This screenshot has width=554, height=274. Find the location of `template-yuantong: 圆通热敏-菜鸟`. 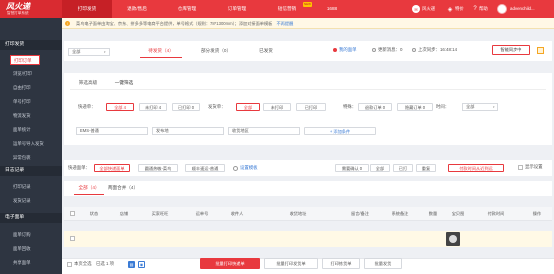

template-yuantong: 圆通热敏-菜鸟 is located at coordinates (158, 168).